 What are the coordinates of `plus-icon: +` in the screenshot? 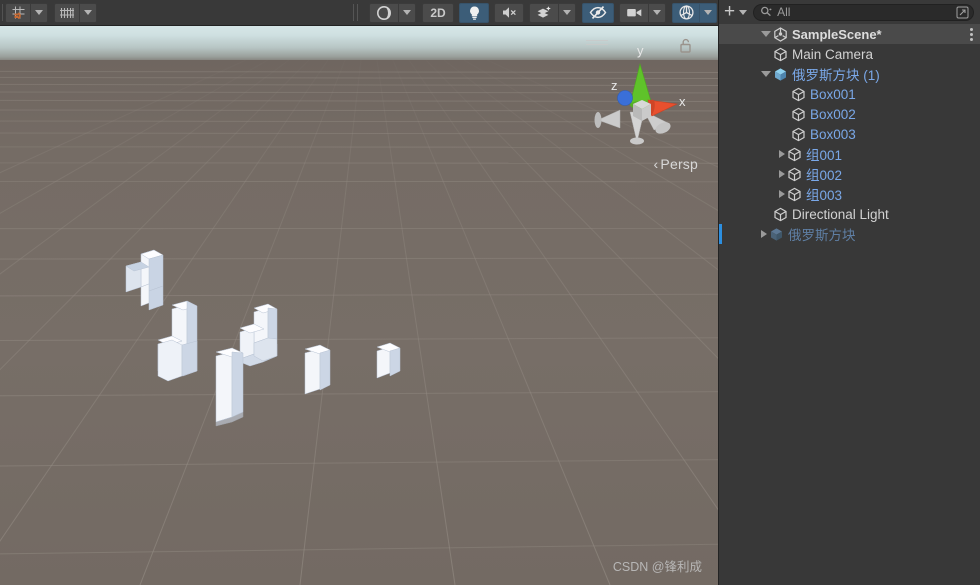 It's located at (730, 11).